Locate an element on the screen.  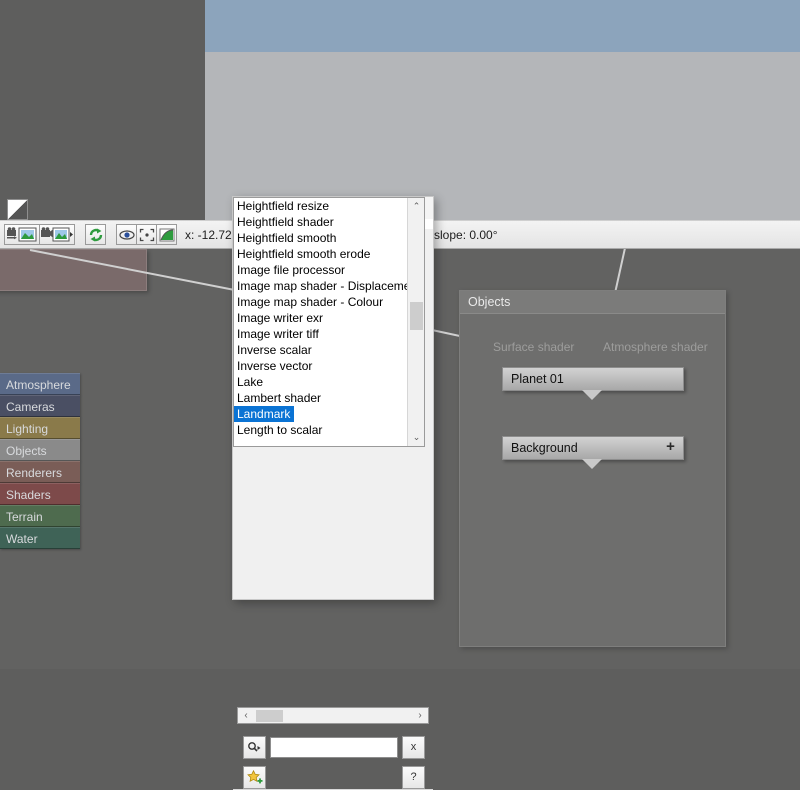
list-item: Inverse vector is located at coordinates (321, 366).